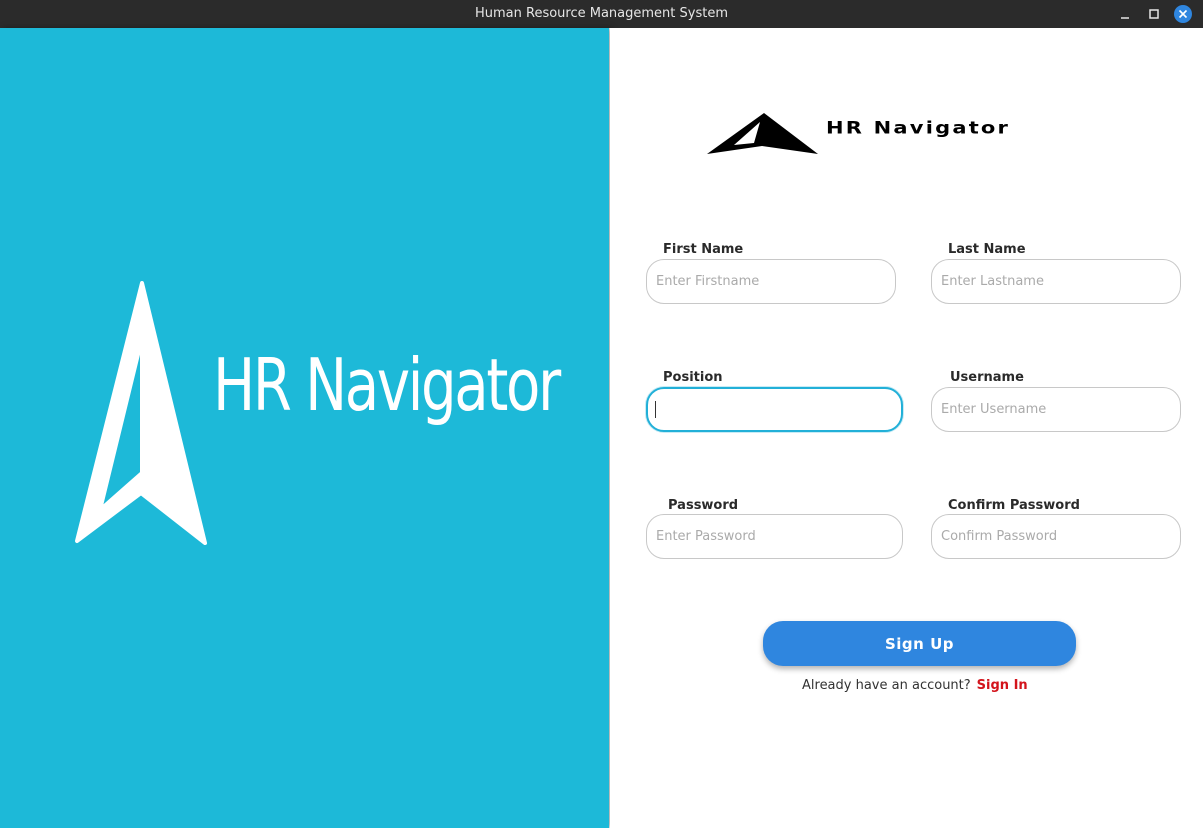  Describe the element at coordinates (987, 249) in the screenshot. I see `last-name-label: Last Name` at that location.